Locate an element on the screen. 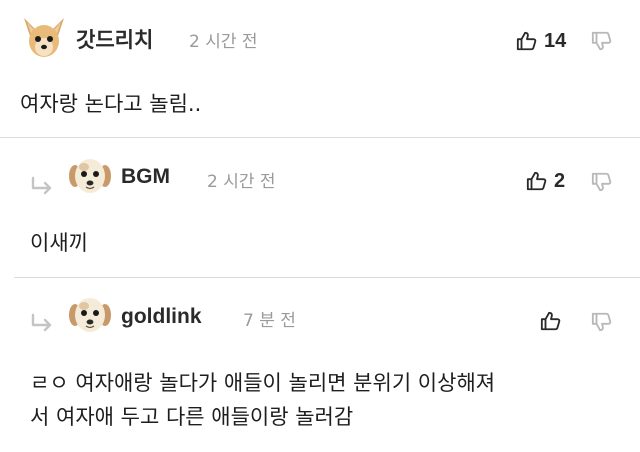 This screenshot has height=452, width=640. comment-username: goldlink is located at coordinates (161, 317).